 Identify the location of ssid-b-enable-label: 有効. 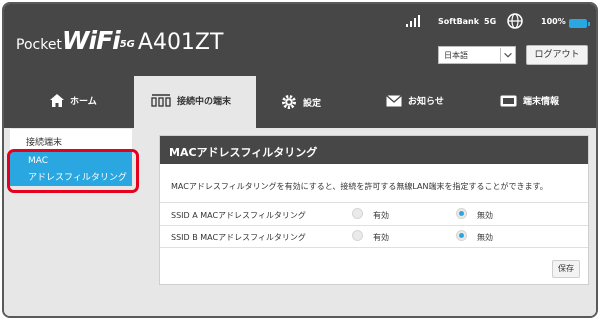
(381, 237).